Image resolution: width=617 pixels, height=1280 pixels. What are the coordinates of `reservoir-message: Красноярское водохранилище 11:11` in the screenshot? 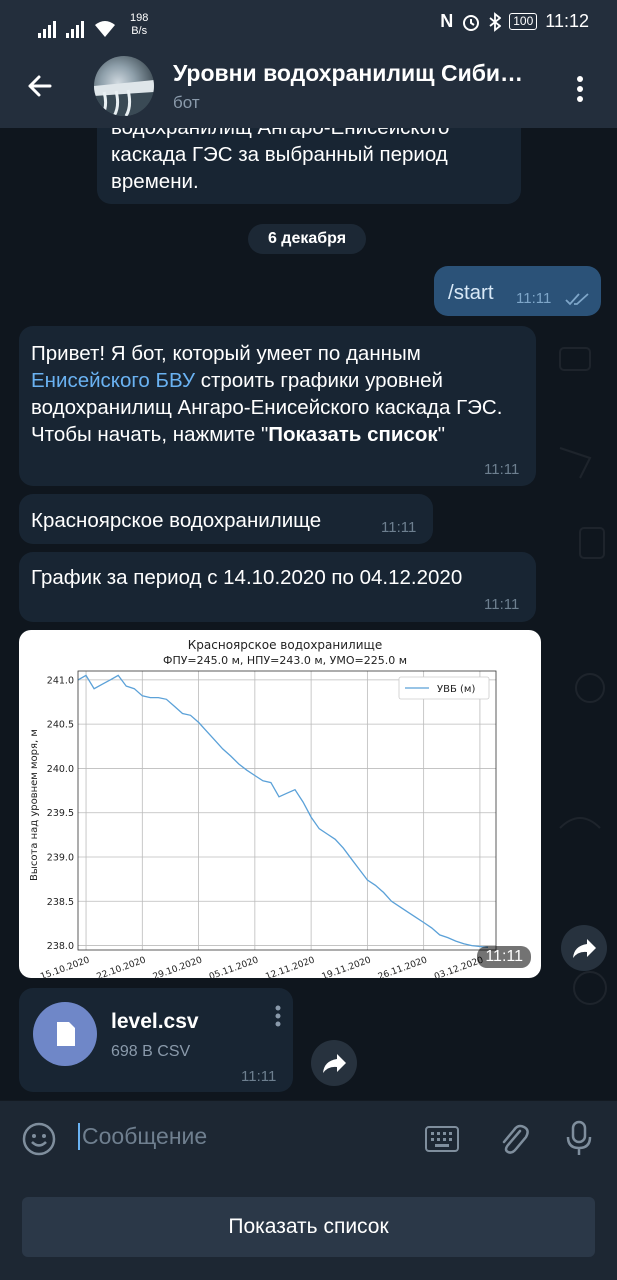 It's located at (226, 519).